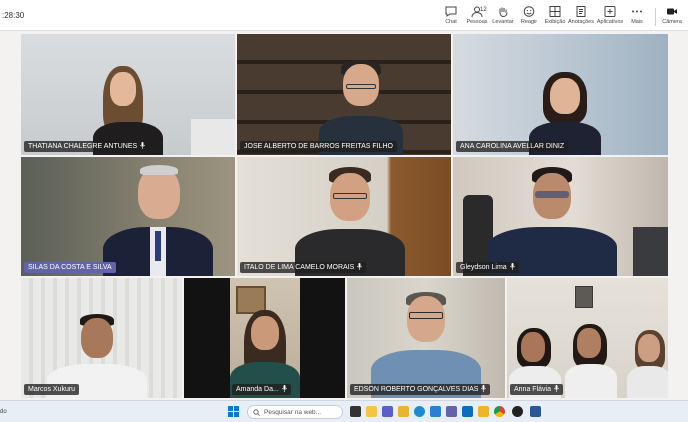 The width and height of the screenshot is (688, 422). I want to click on view-button: Exibição, so click(555, 17).